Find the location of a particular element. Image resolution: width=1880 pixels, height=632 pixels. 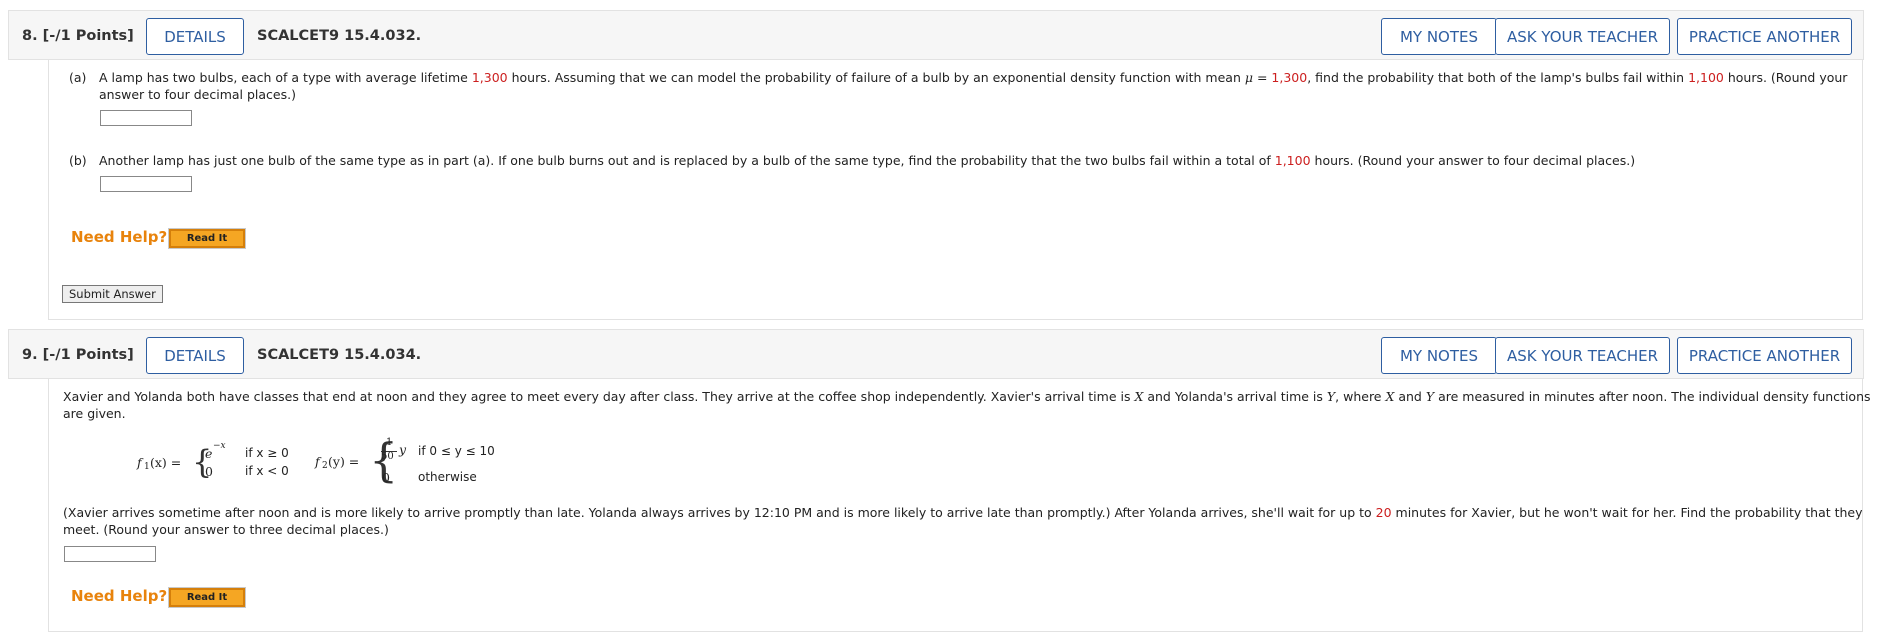

q9-intro-t2: and Yolanda's arrival time is is located at coordinates (1235, 396).